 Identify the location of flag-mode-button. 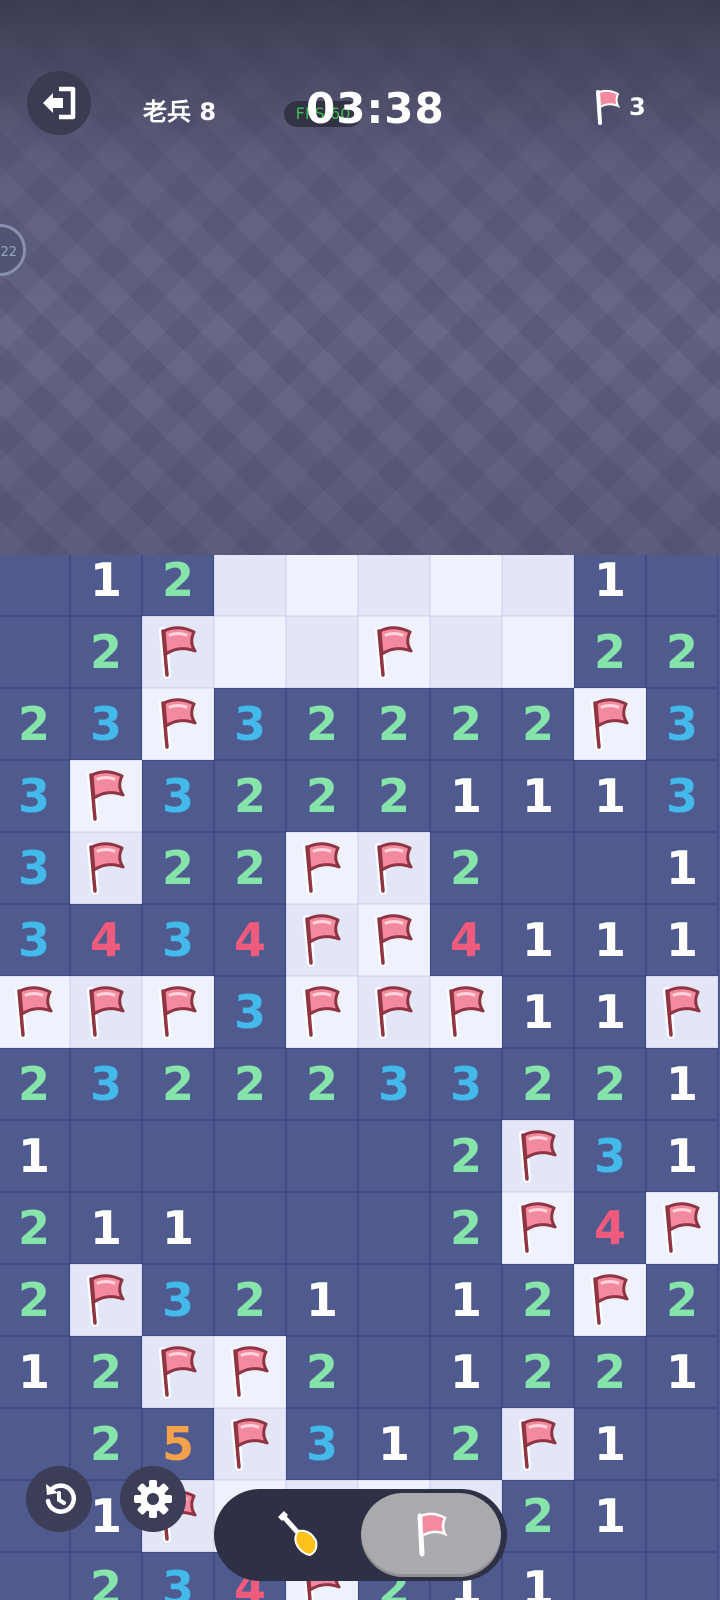
(431, 1535).